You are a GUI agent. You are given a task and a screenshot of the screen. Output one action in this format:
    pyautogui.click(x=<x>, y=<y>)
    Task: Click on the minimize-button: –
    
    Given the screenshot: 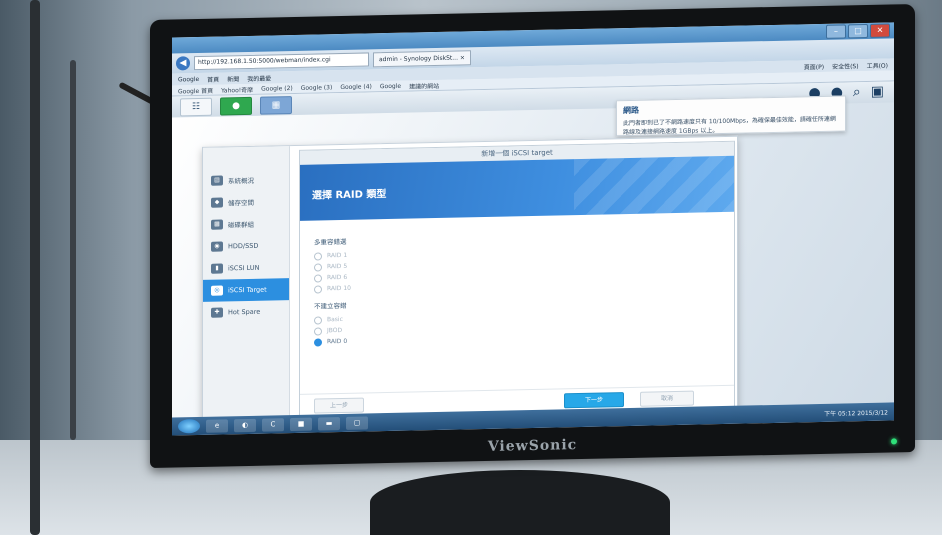 What is the action you would take?
    pyautogui.click(x=836, y=31)
    